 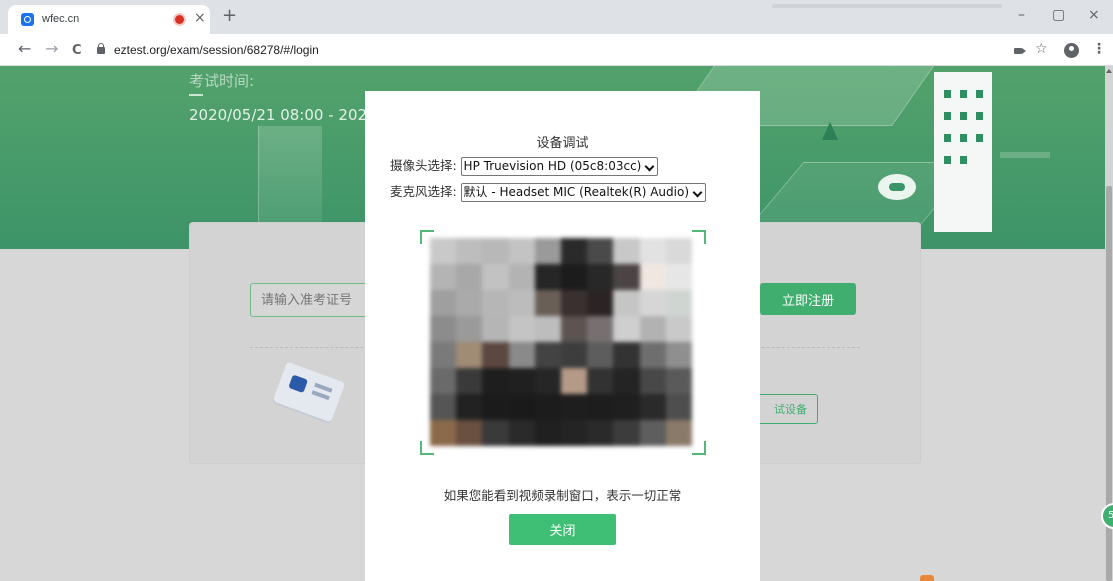 What do you see at coordinates (423, 191) in the screenshot?
I see `mic-select-label: 麦克风选择:` at bounding box center [423, 191].